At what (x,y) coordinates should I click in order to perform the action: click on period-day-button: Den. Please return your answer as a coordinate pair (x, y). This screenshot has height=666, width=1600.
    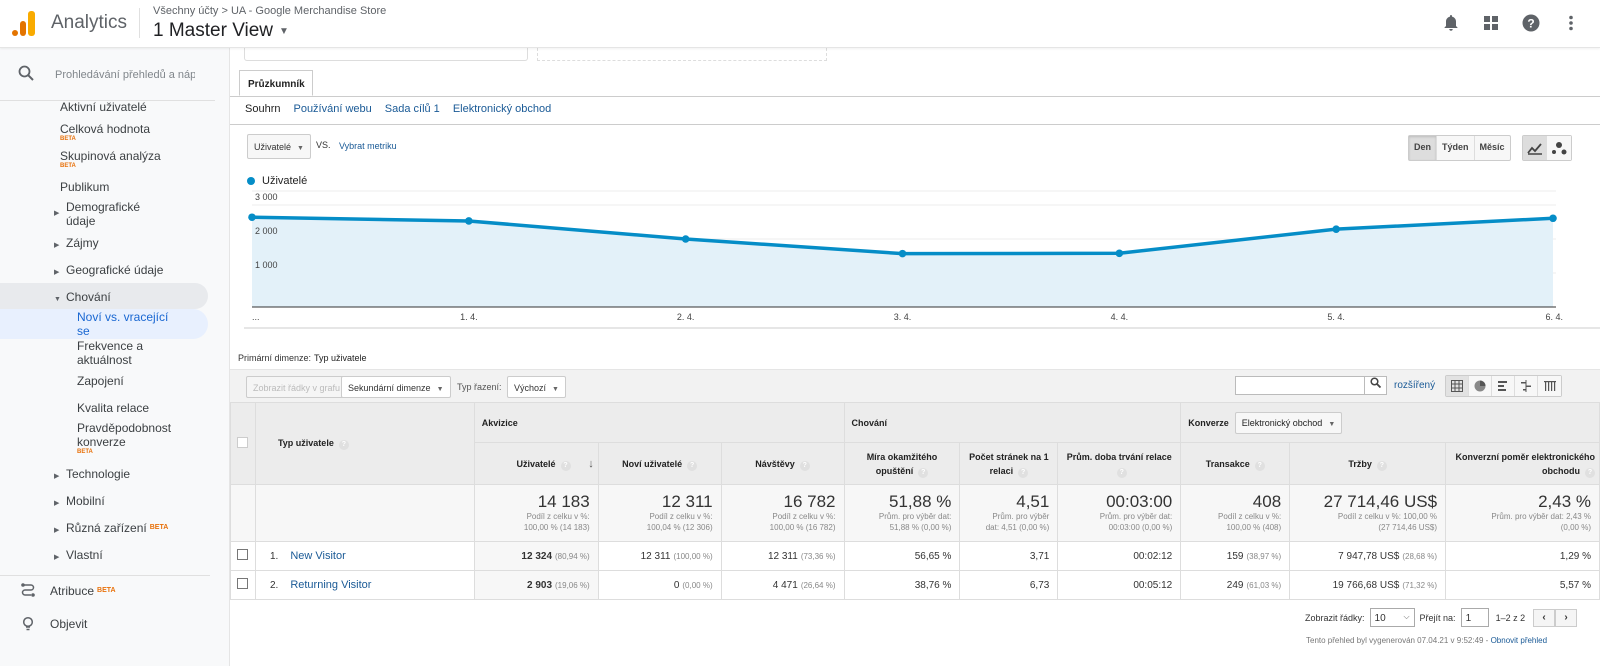
    Looking at the image, I should click on (1423, 148).